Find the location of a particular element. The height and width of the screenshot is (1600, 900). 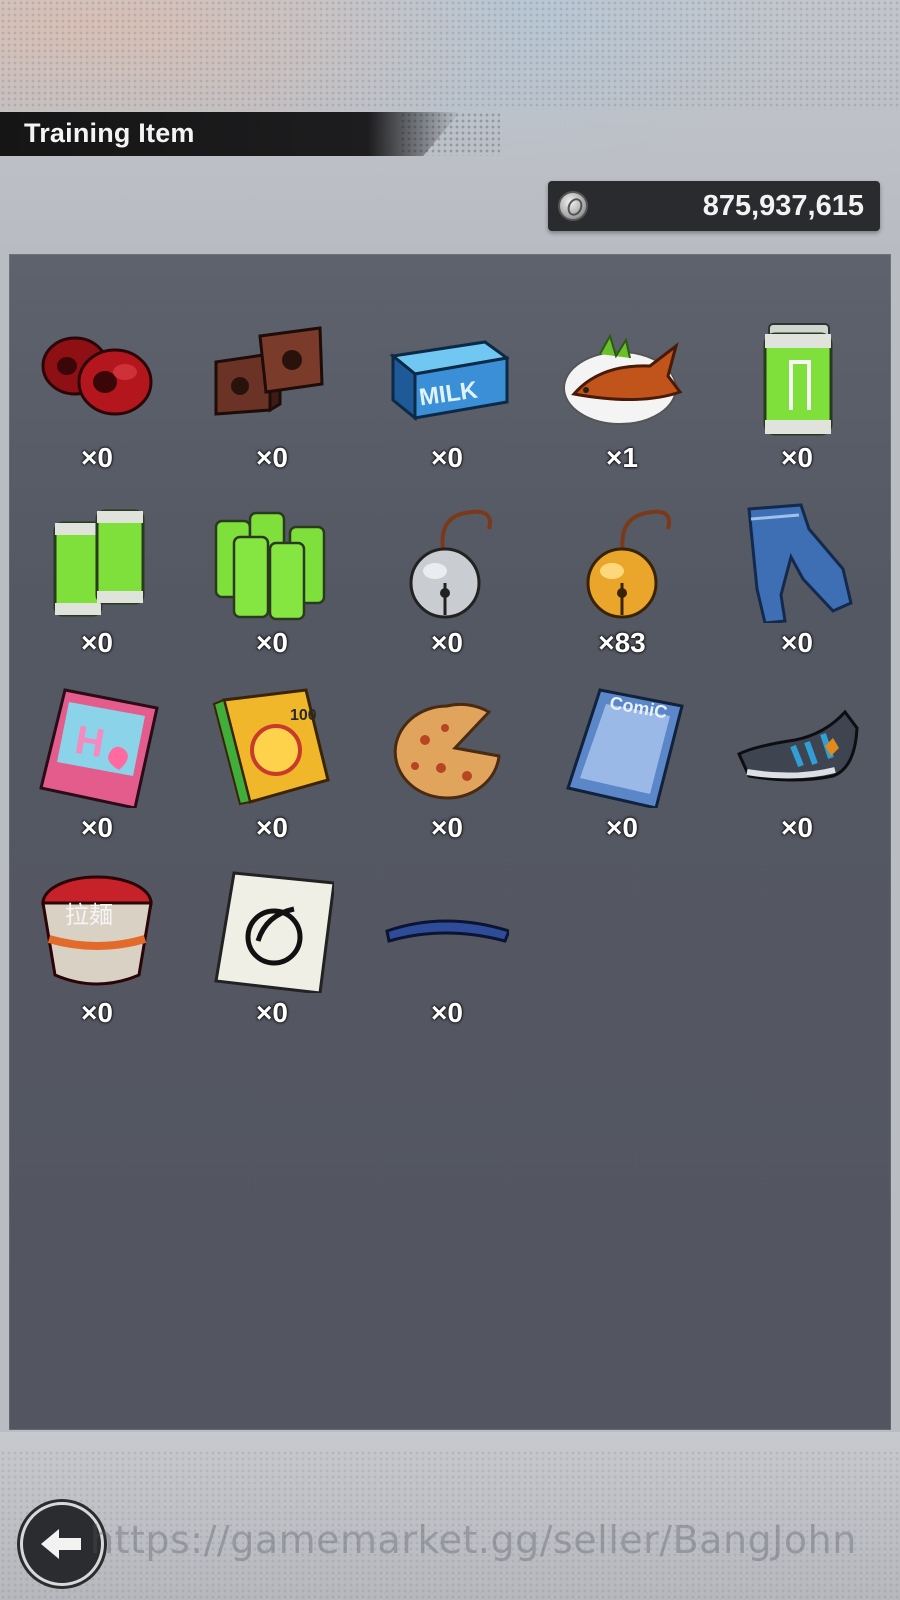

item-slot: 100 ×0 is located at coordinates (272, 769).